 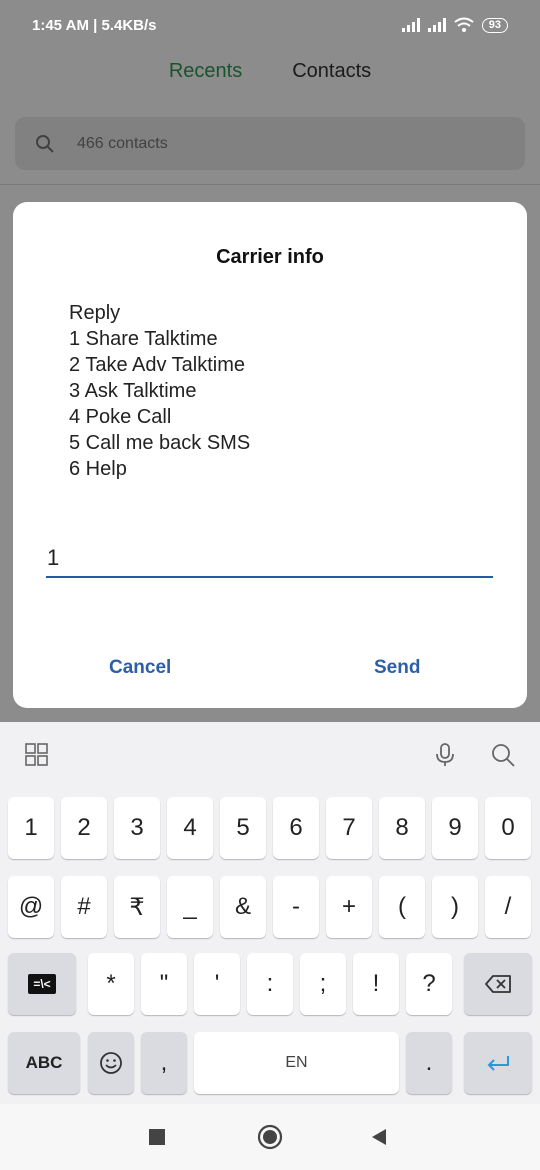 I want to click on dialog-title: Carrier info, so click(x=270, y=257).